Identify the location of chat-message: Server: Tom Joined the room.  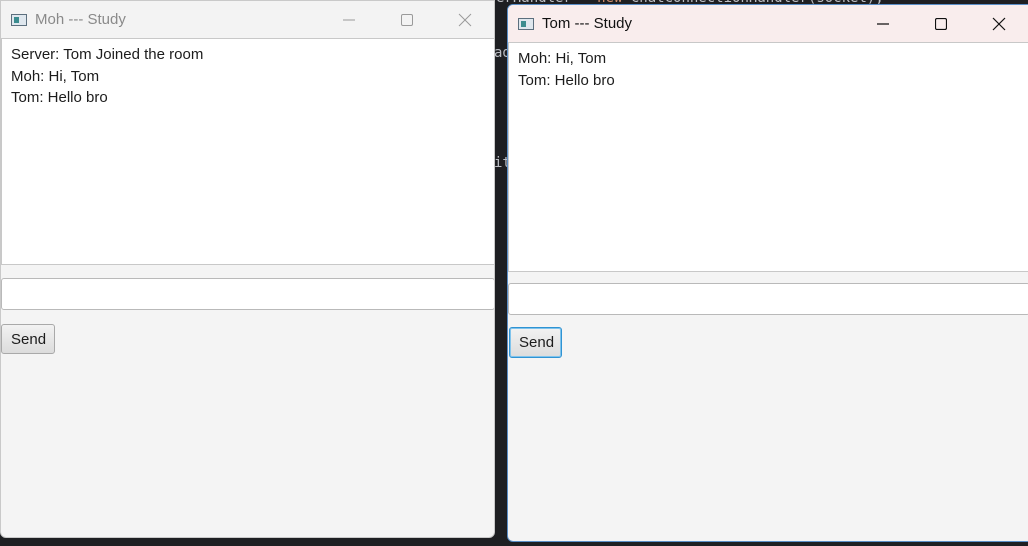
(107, 54).